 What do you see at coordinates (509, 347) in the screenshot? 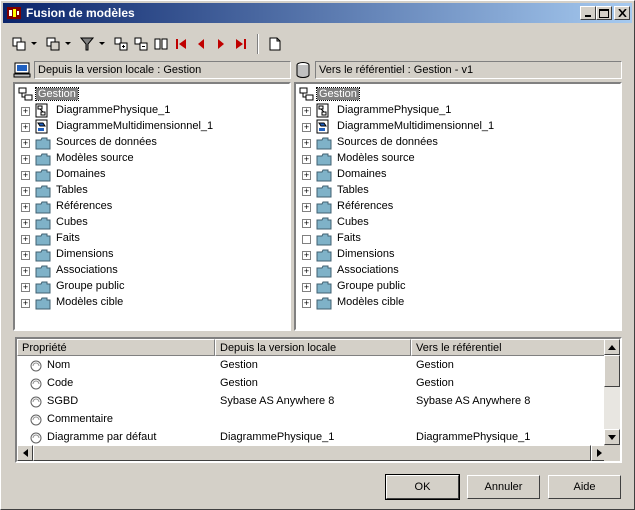
I see `column-header-repository: Vers le référentiel` at bounding box center [509, 347].